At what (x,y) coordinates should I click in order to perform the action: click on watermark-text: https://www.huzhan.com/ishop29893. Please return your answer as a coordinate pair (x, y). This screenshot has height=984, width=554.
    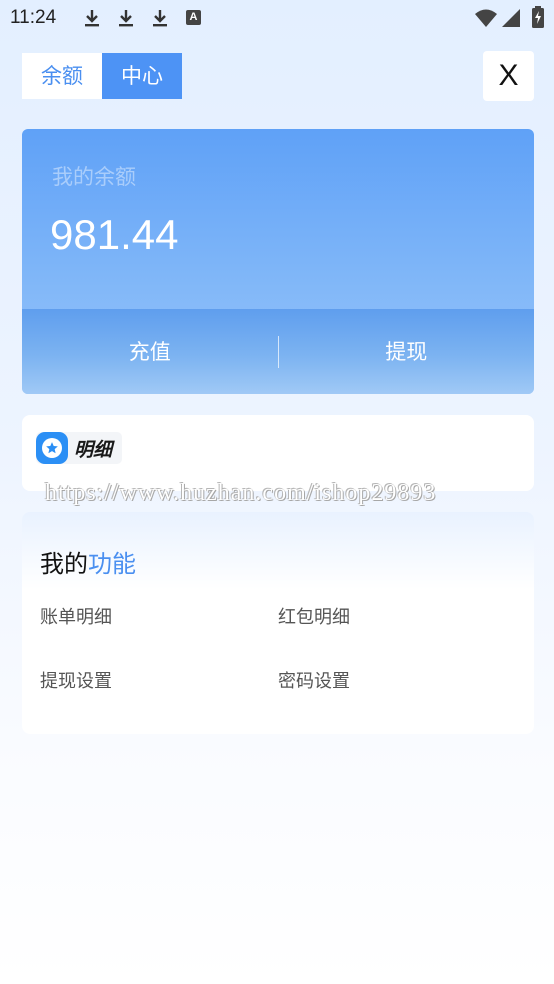
    Looking at the image, I should click on (241, 493).